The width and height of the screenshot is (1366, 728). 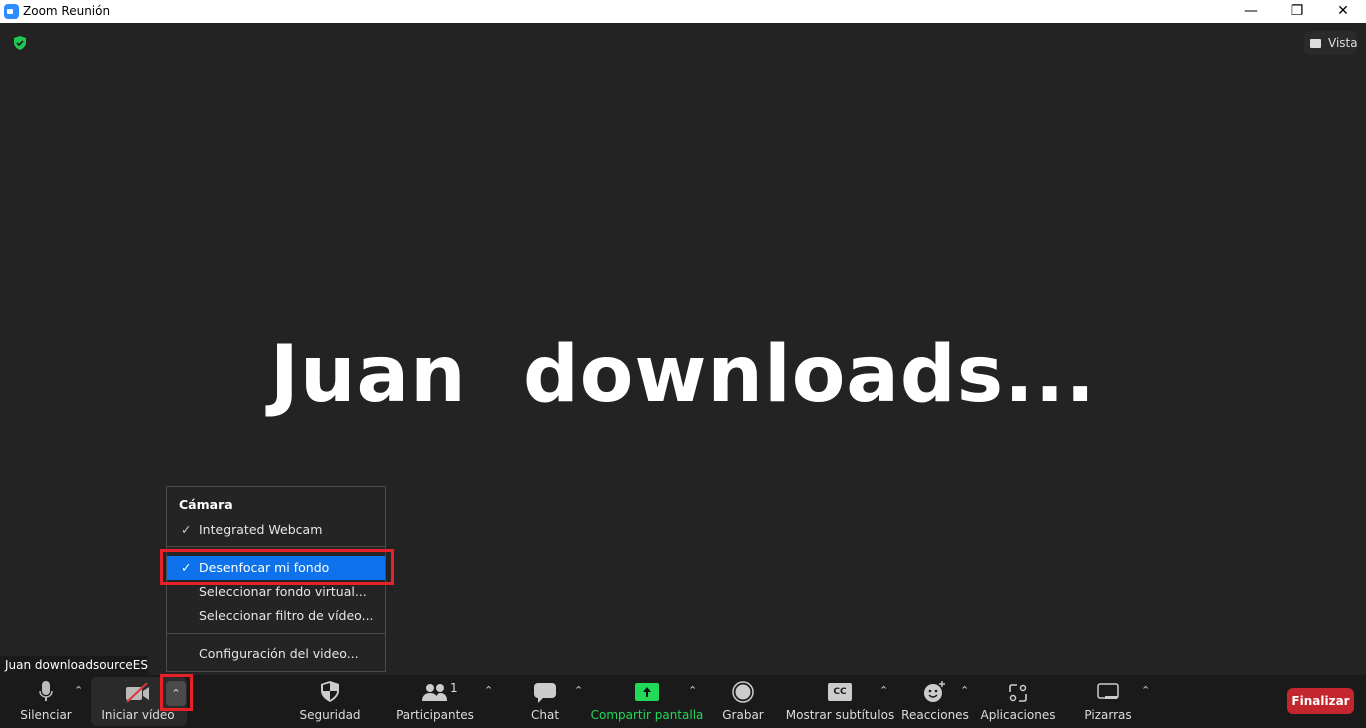 I want to click on video-off-icon, so click(x=137, y=693).